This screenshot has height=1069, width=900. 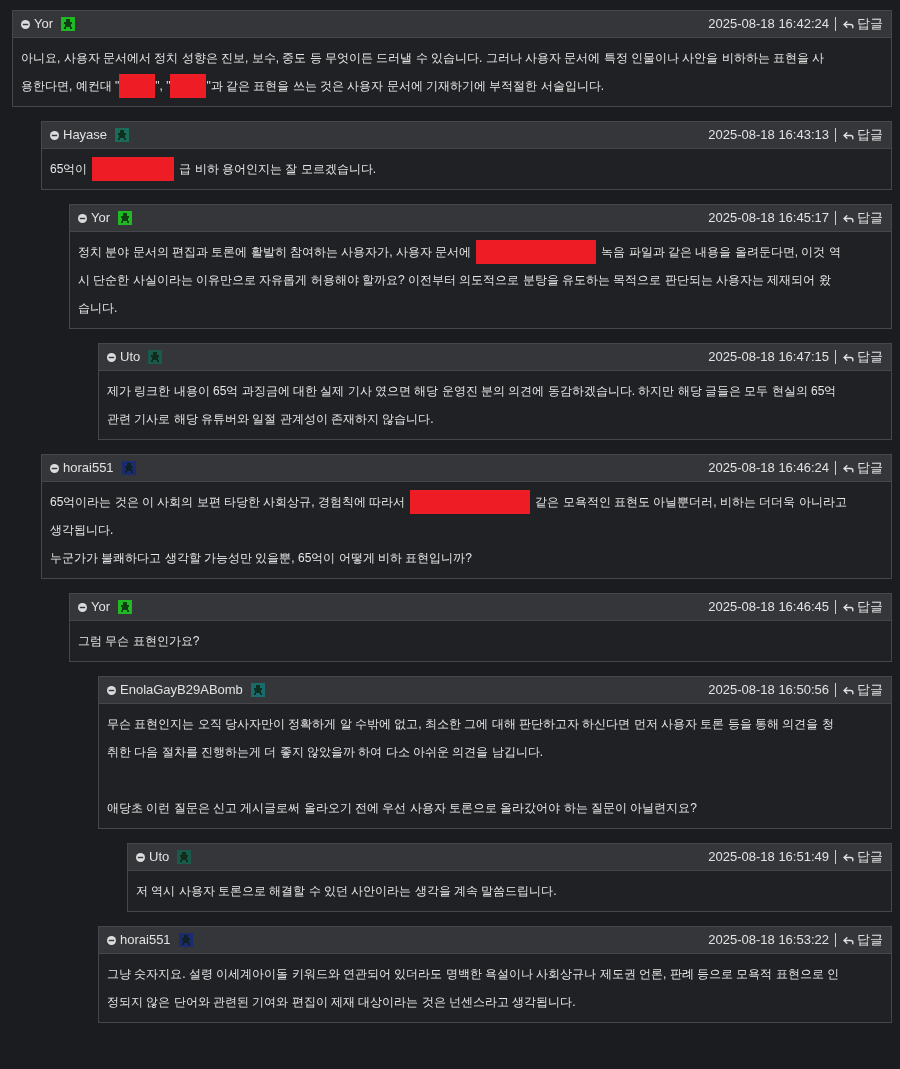 I want to click on comment-text: 그럼 무슨 표현인가요?, so click(x=139, y=641).